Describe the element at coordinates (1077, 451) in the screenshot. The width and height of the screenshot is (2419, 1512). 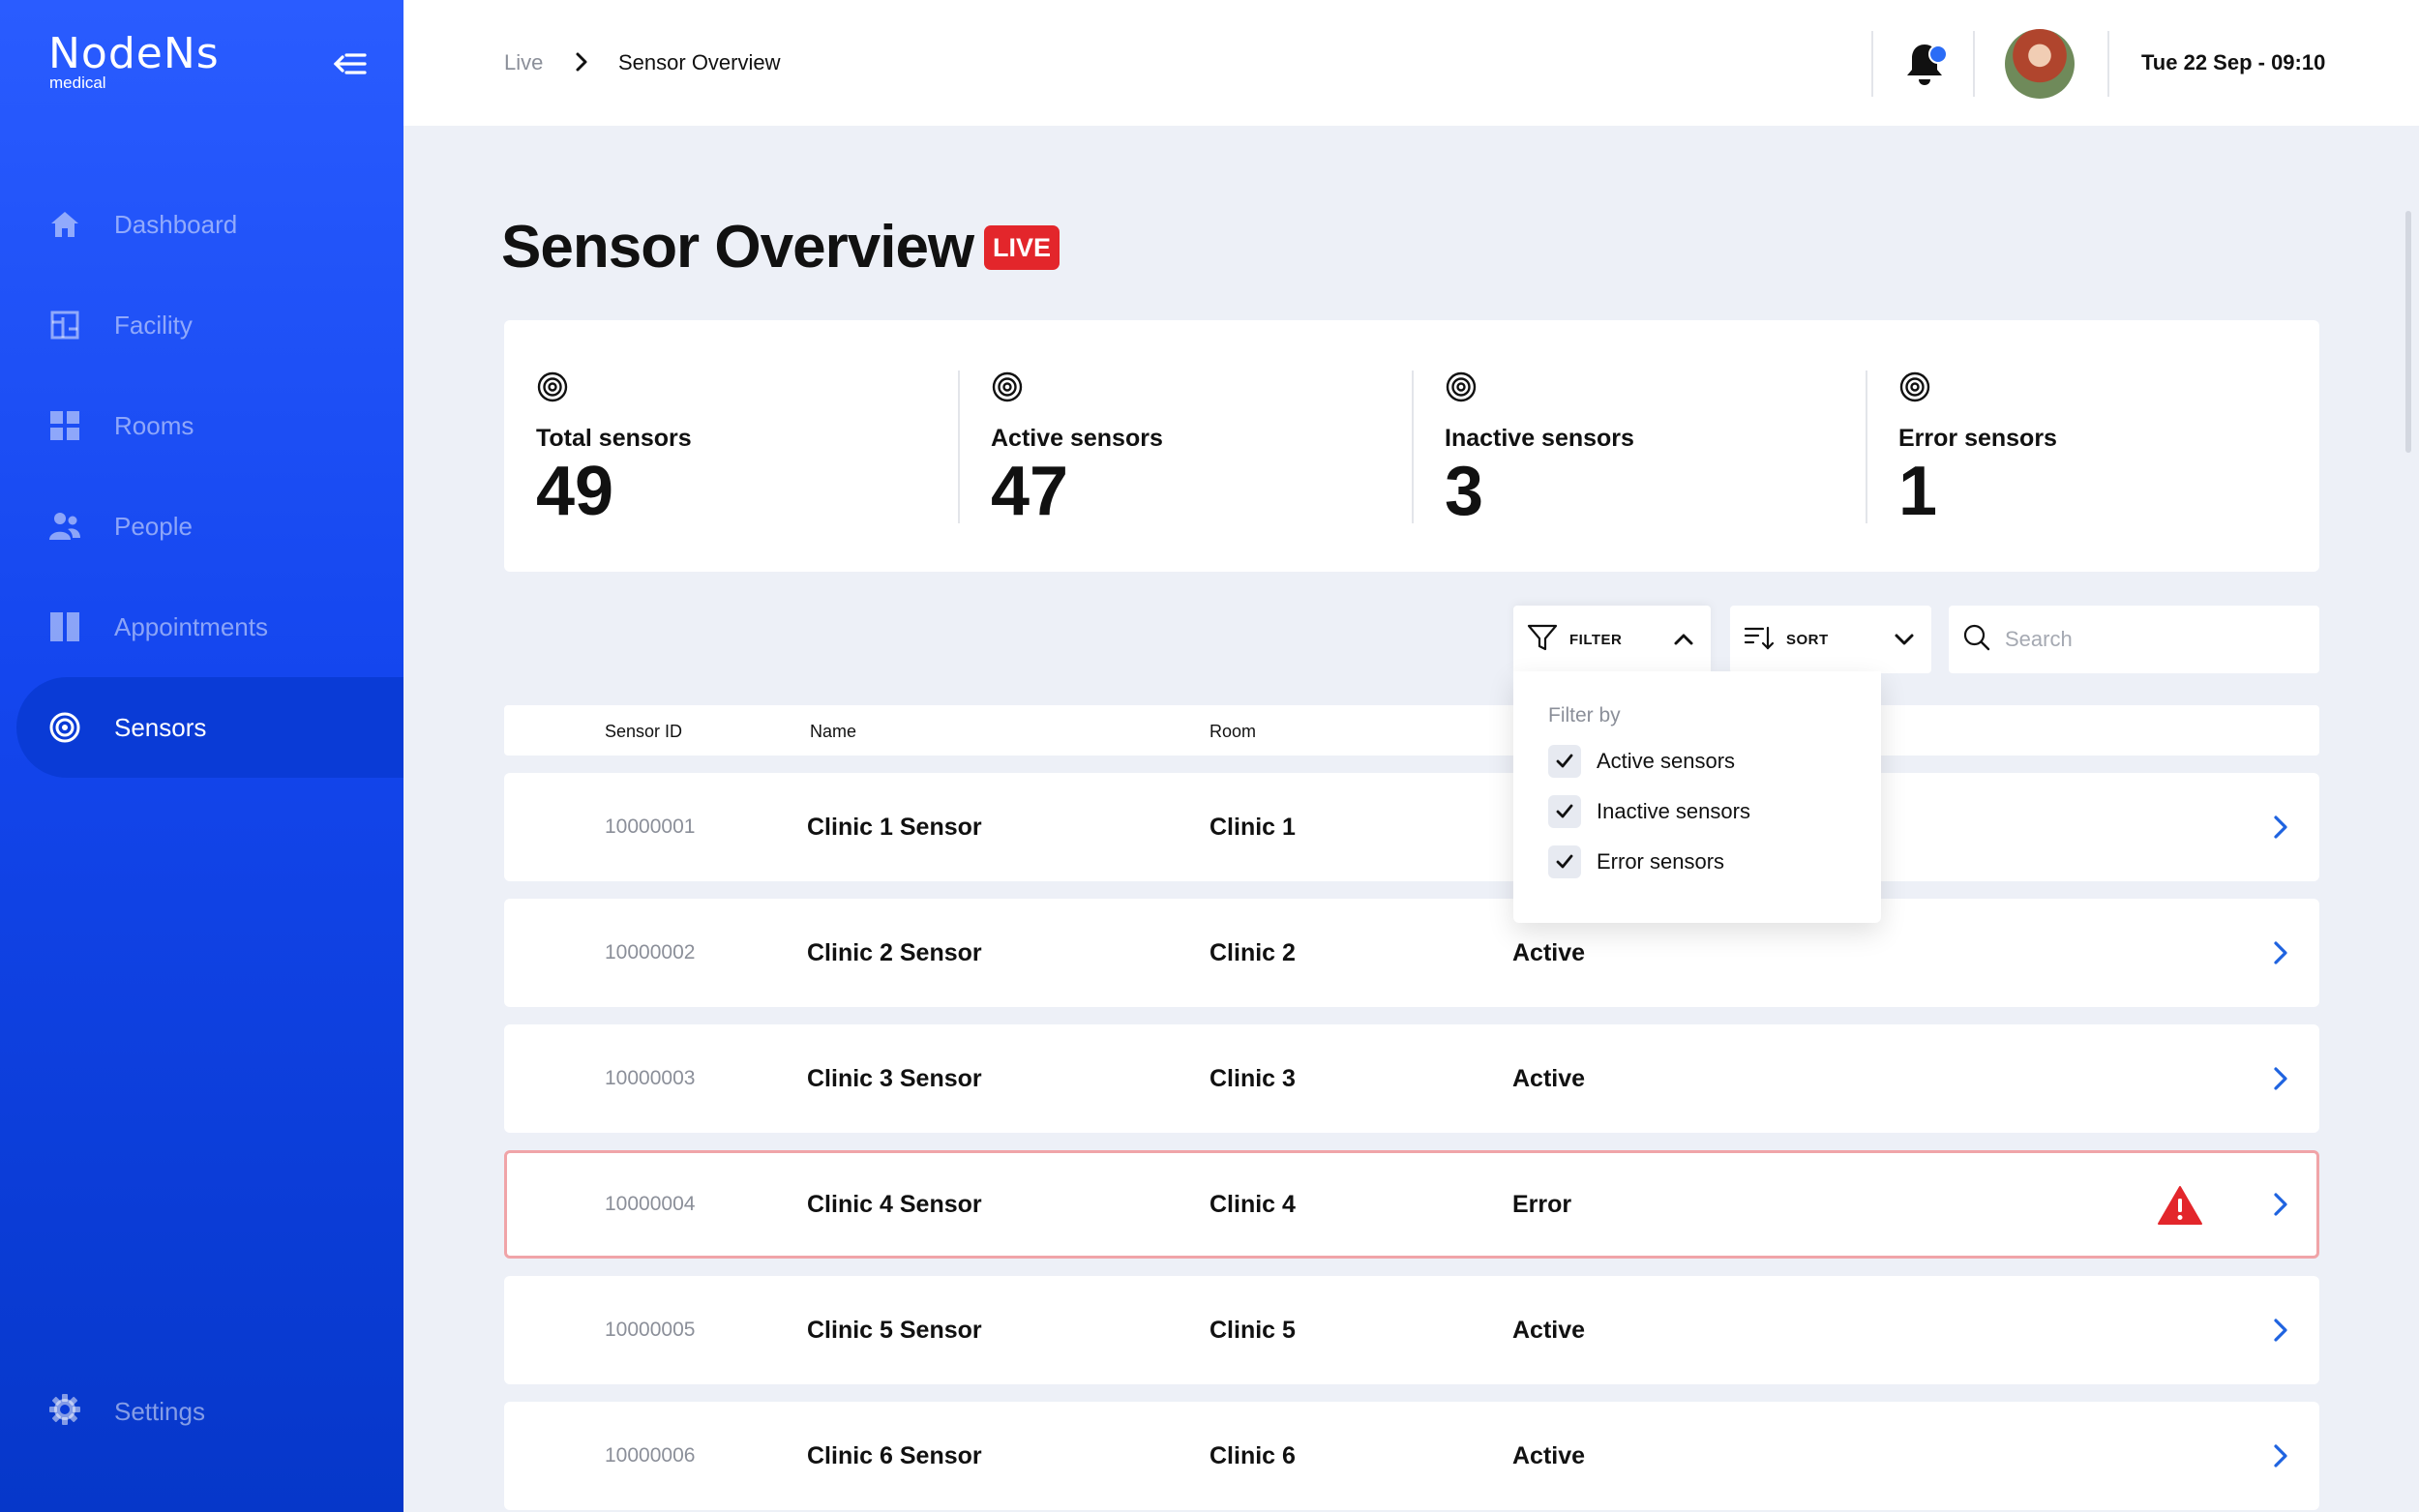
I see `stat-active-sensors: Active sensors 47` at that location.